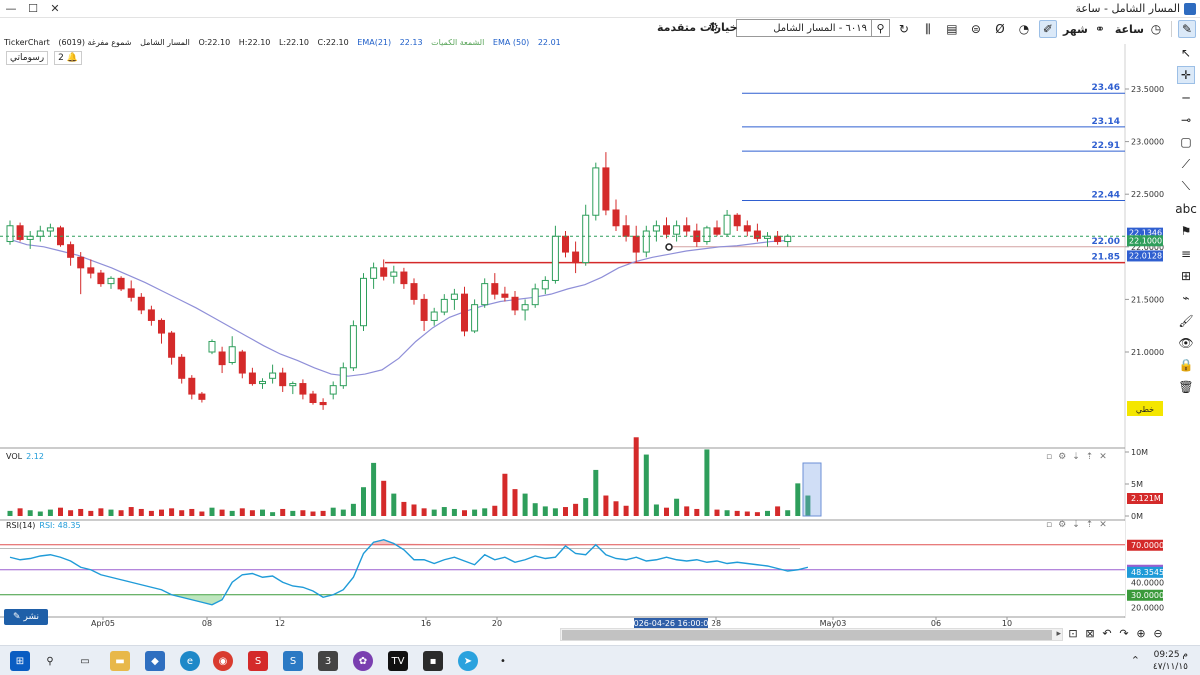 Image resolution: width=1200 pixels, height=675 pixels. Describe the element at coordinates (1147, 572) in the screenshot. I see `rsi-tag-label: 48.3545` at that location.